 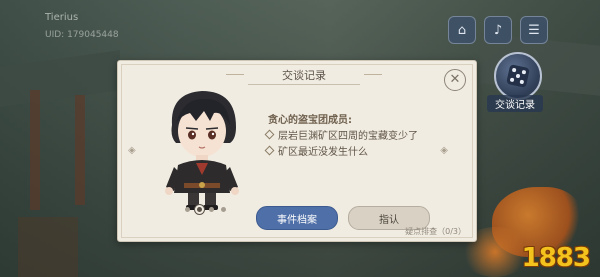 I want to click on dialog-line: 矿区最近没发生什么, so click(x=316, y=150).